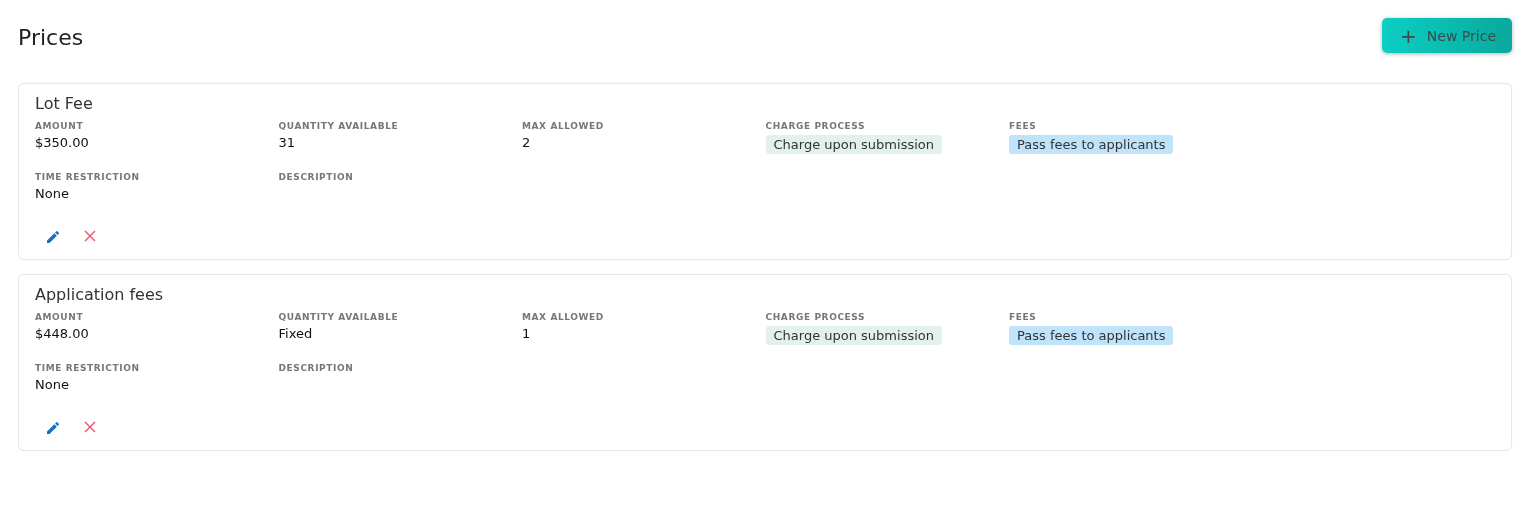  I want to click on field-value: 31, so click(287, 142).